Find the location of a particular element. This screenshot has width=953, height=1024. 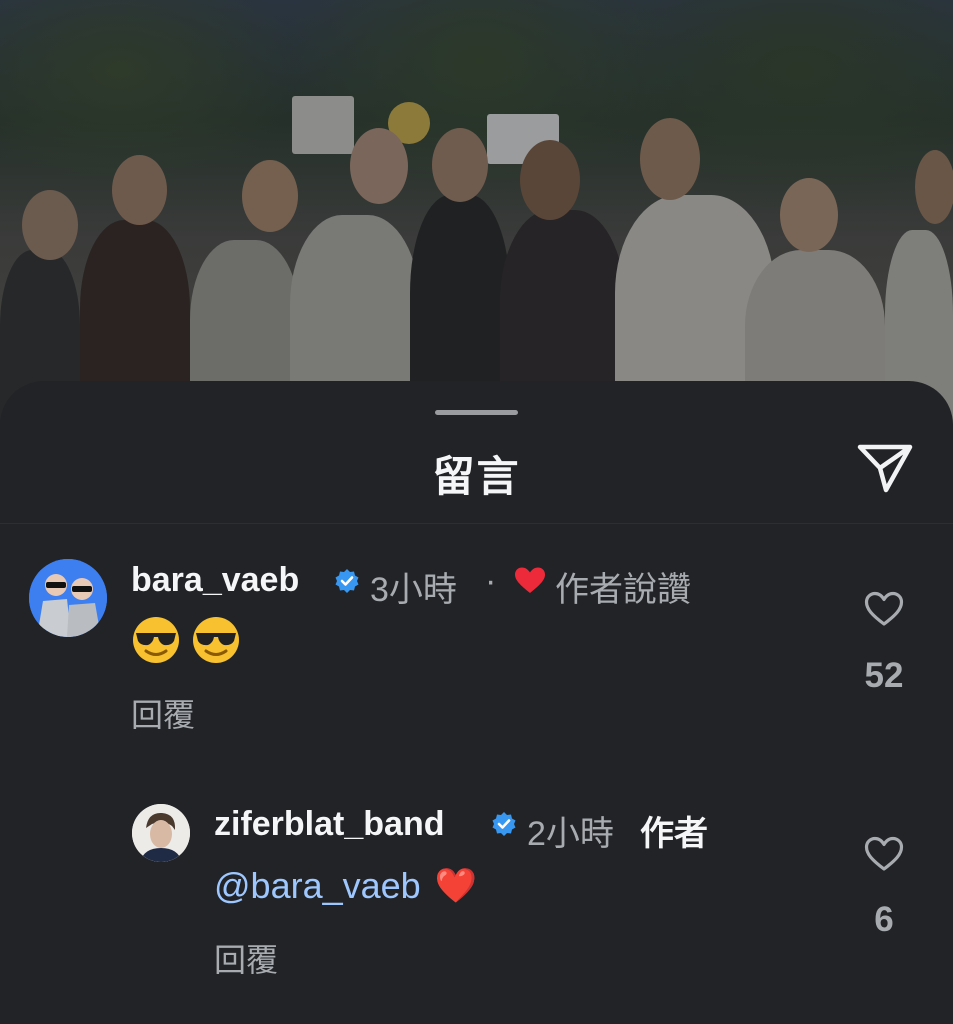

heart-filled-icon is located at coordinates (530, 580).